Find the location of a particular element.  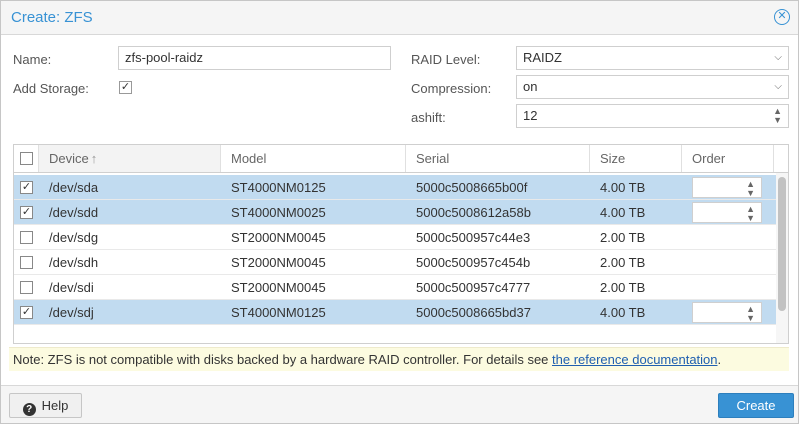

device-cell: /dev/sdj is located at coordinates (71, 312).